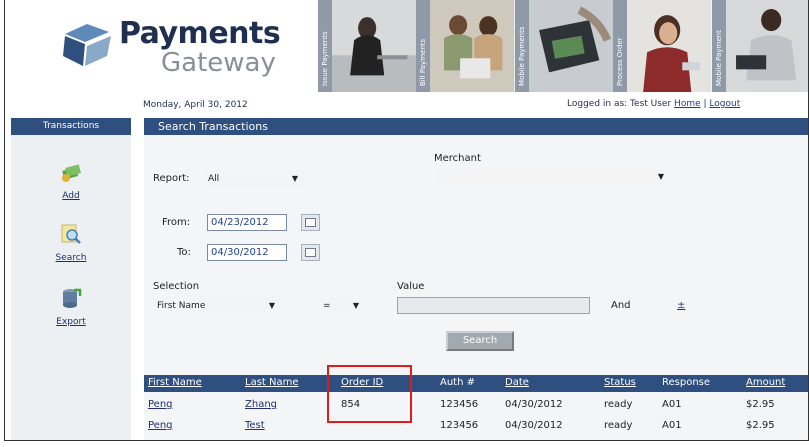  Describe the element at coordinates (681, 305) in the screenshot. I see `add-remove-criteria-link: ±` at that location.